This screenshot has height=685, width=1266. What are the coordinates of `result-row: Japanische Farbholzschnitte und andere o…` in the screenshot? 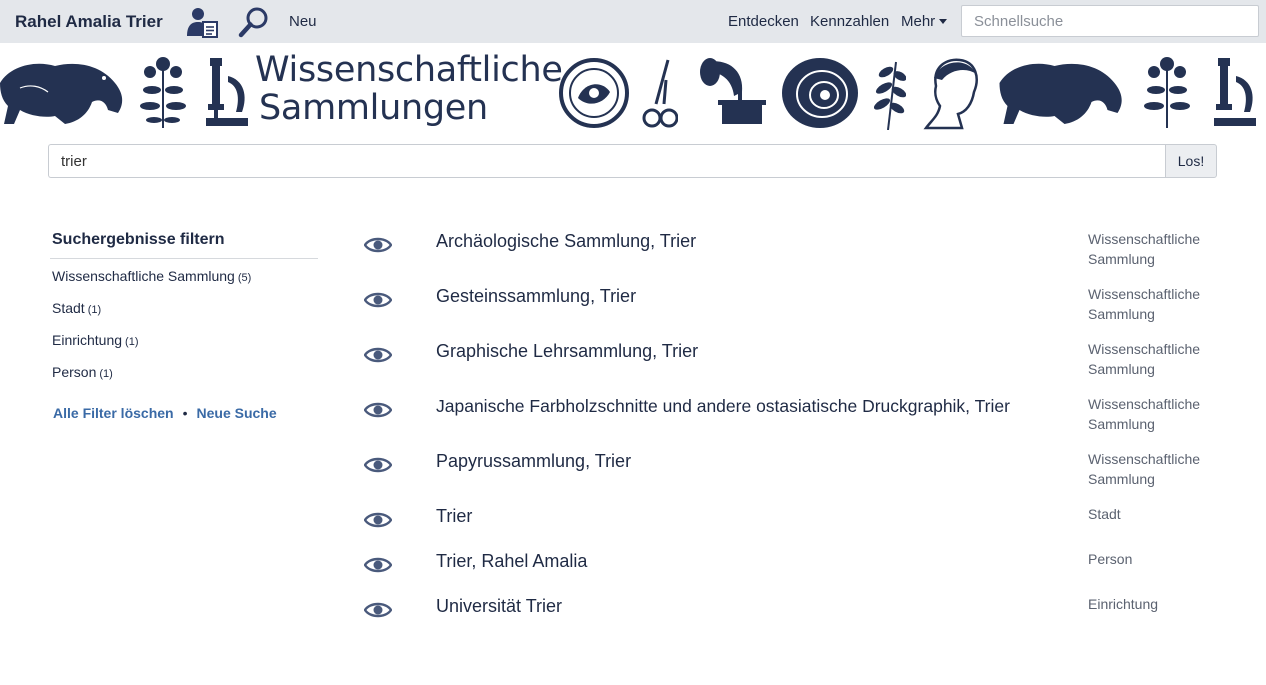 It's located at (804, 418).